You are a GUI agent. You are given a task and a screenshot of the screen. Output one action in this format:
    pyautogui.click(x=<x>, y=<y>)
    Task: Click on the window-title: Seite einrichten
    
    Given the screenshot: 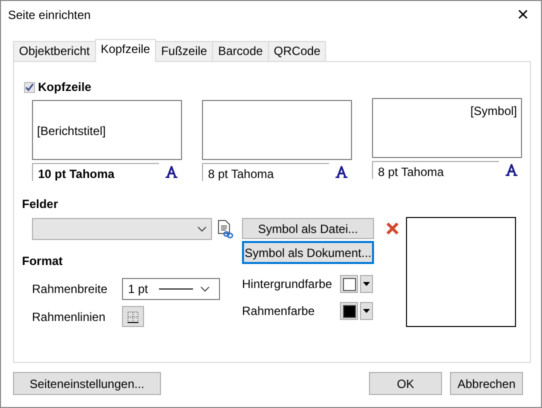 What is the action you would take?
    pyautogui.click(x=49, y=15)
    